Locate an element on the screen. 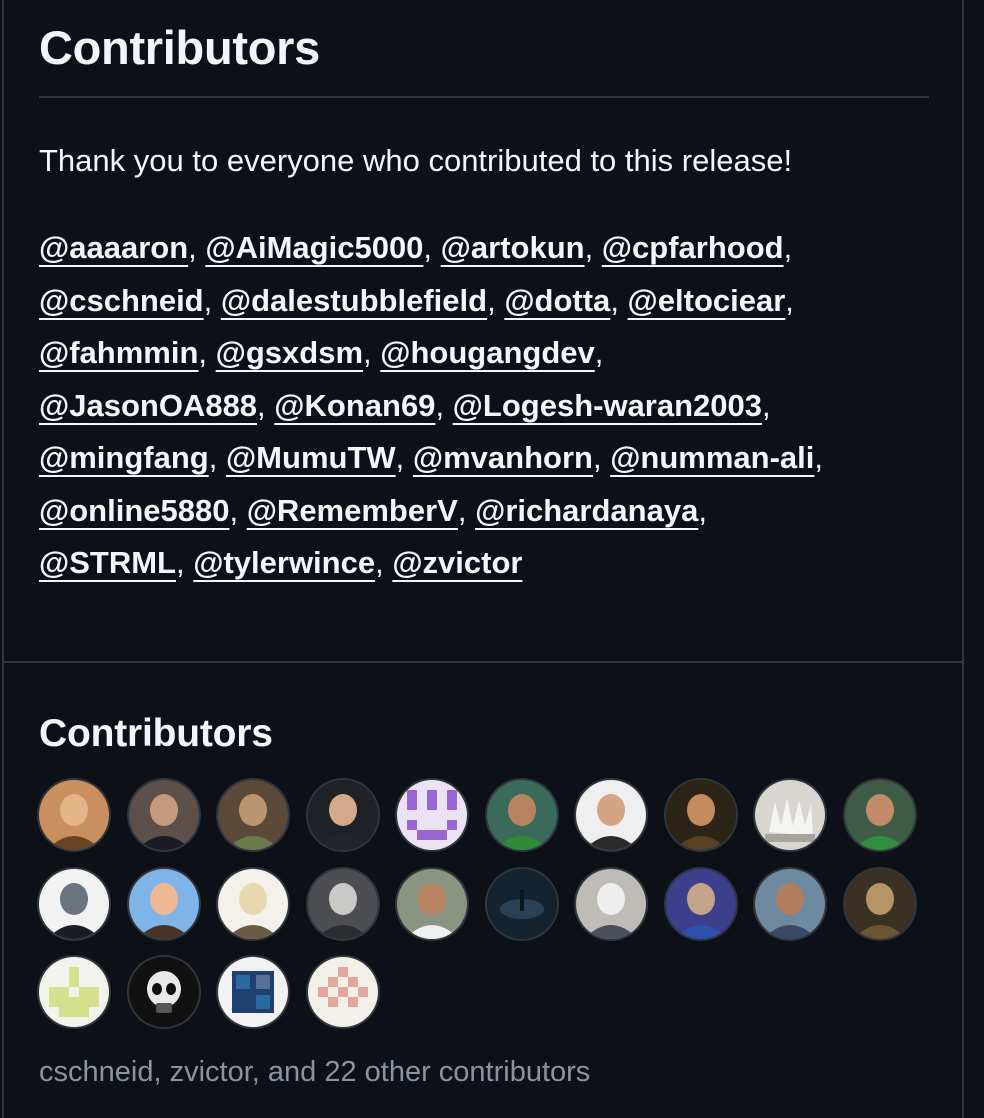 This screenshot has height=1118, width=984. mention-link: @eltociear is located at coordinates (707, 300).